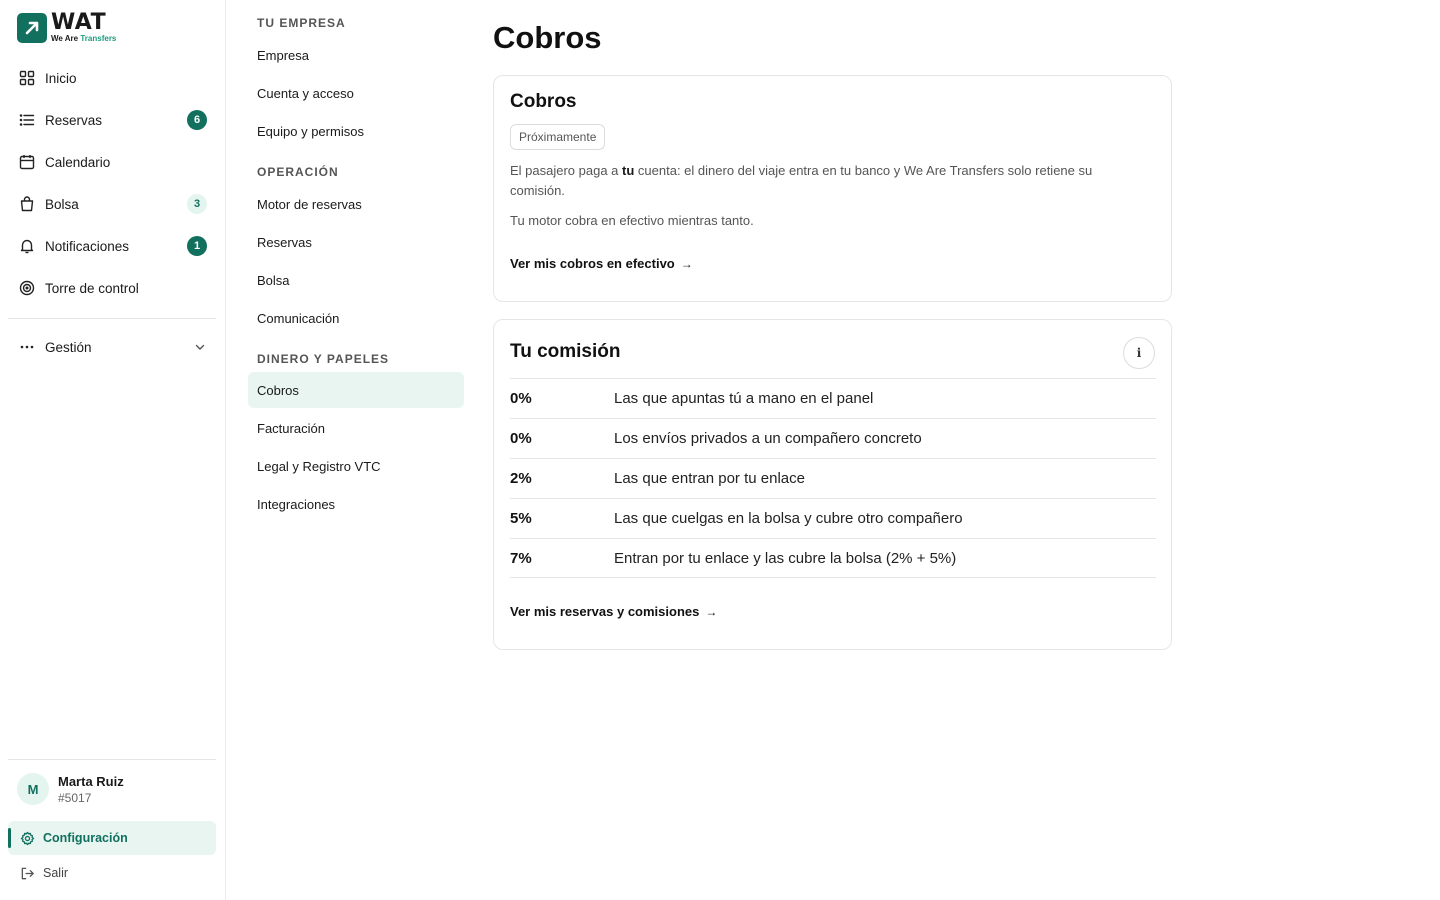 The width and height of the screenshot is (1440, 900). I want to click on nav-label: Calendario, so click(78, 162).